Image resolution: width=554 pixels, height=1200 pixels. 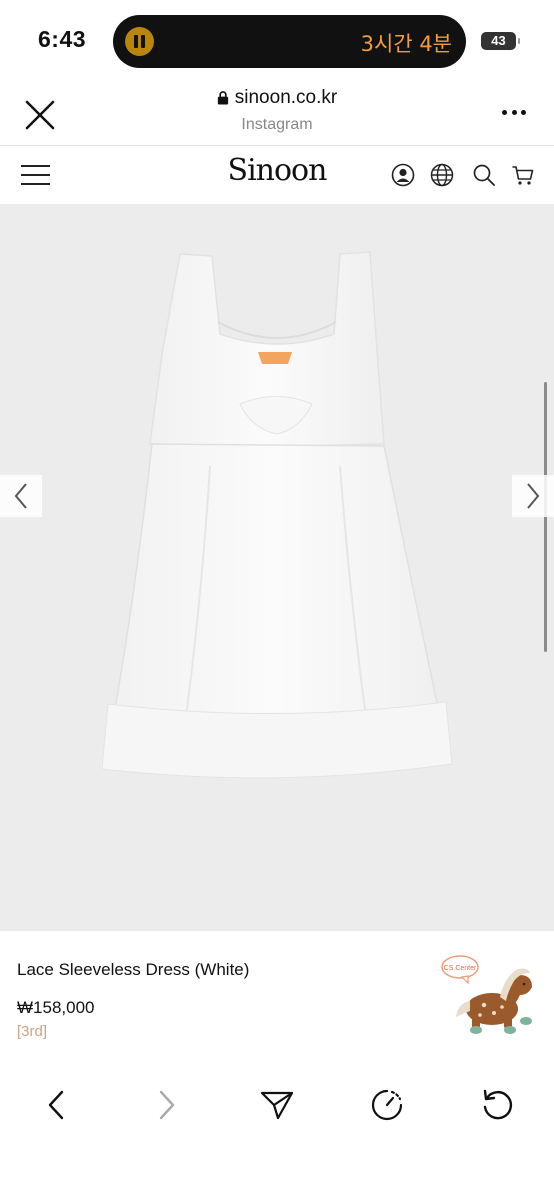 I want to click on share-button, so click(x=277, y=1105).